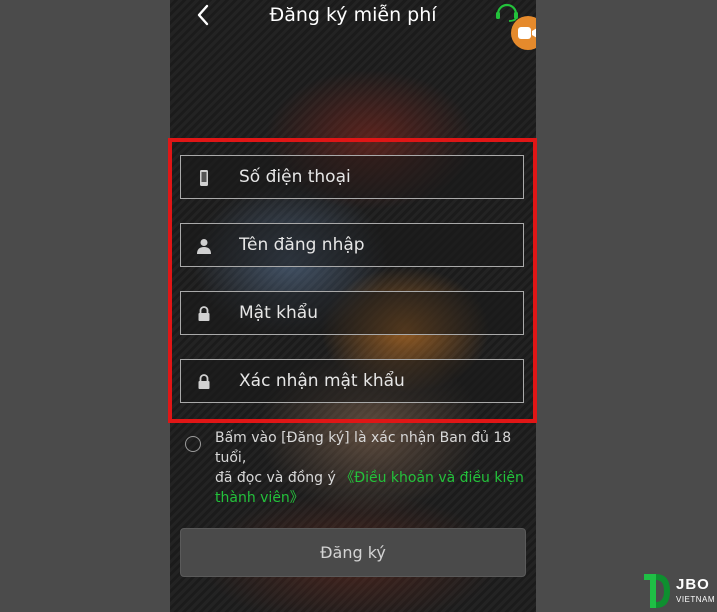 The image size is (717, 612). I want to click on phone-icon, so click(204, 178).